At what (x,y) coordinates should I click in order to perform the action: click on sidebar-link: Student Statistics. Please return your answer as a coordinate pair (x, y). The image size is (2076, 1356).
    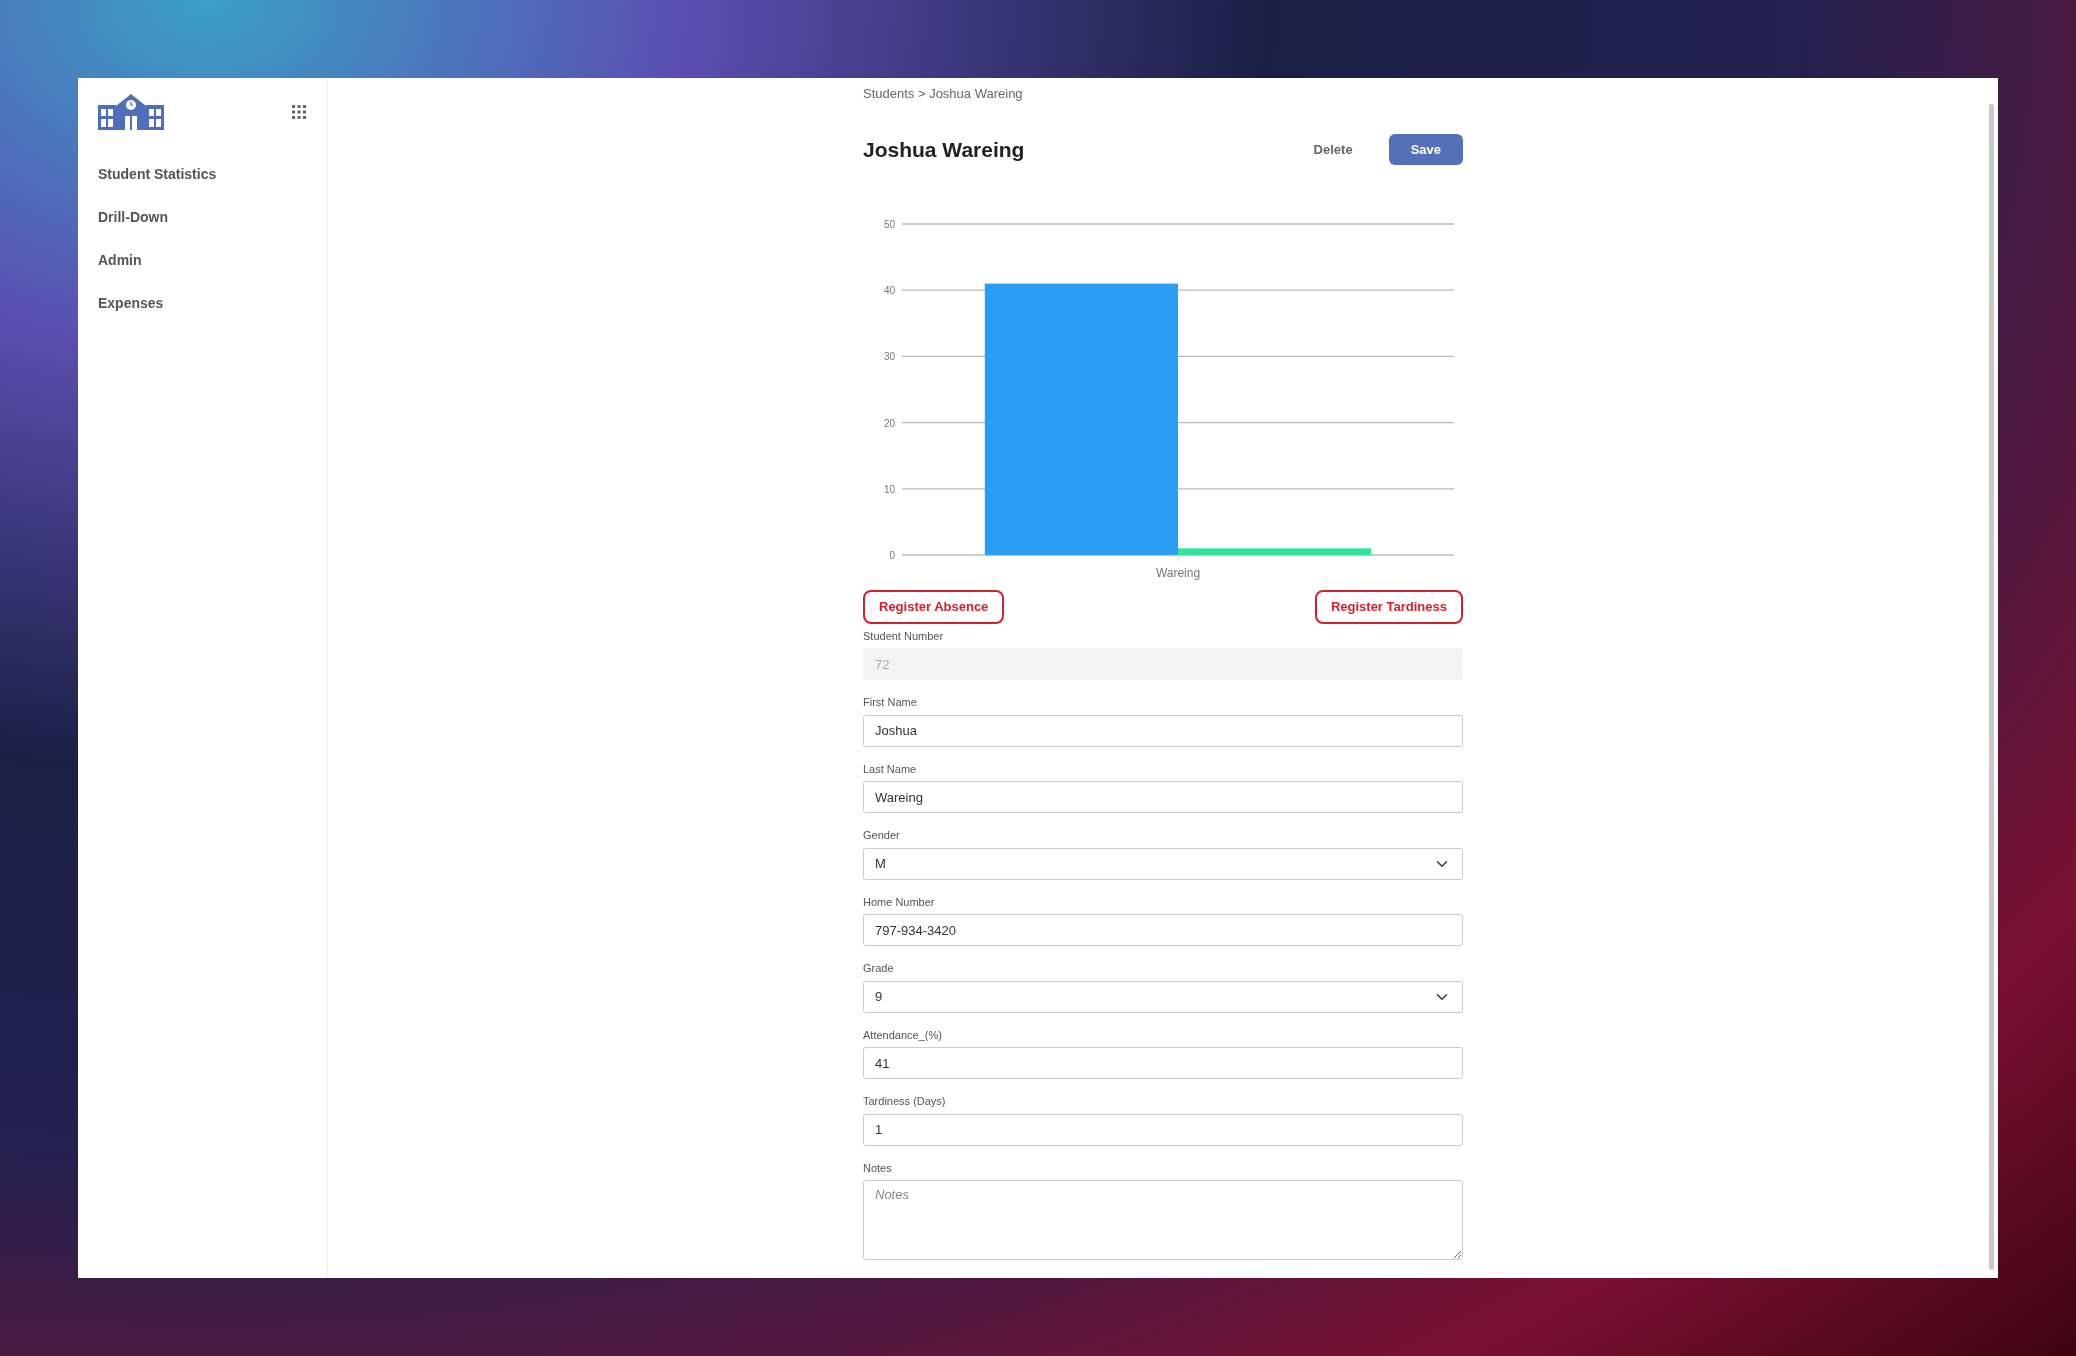
    Looking at the image, I should click on (157, 174).